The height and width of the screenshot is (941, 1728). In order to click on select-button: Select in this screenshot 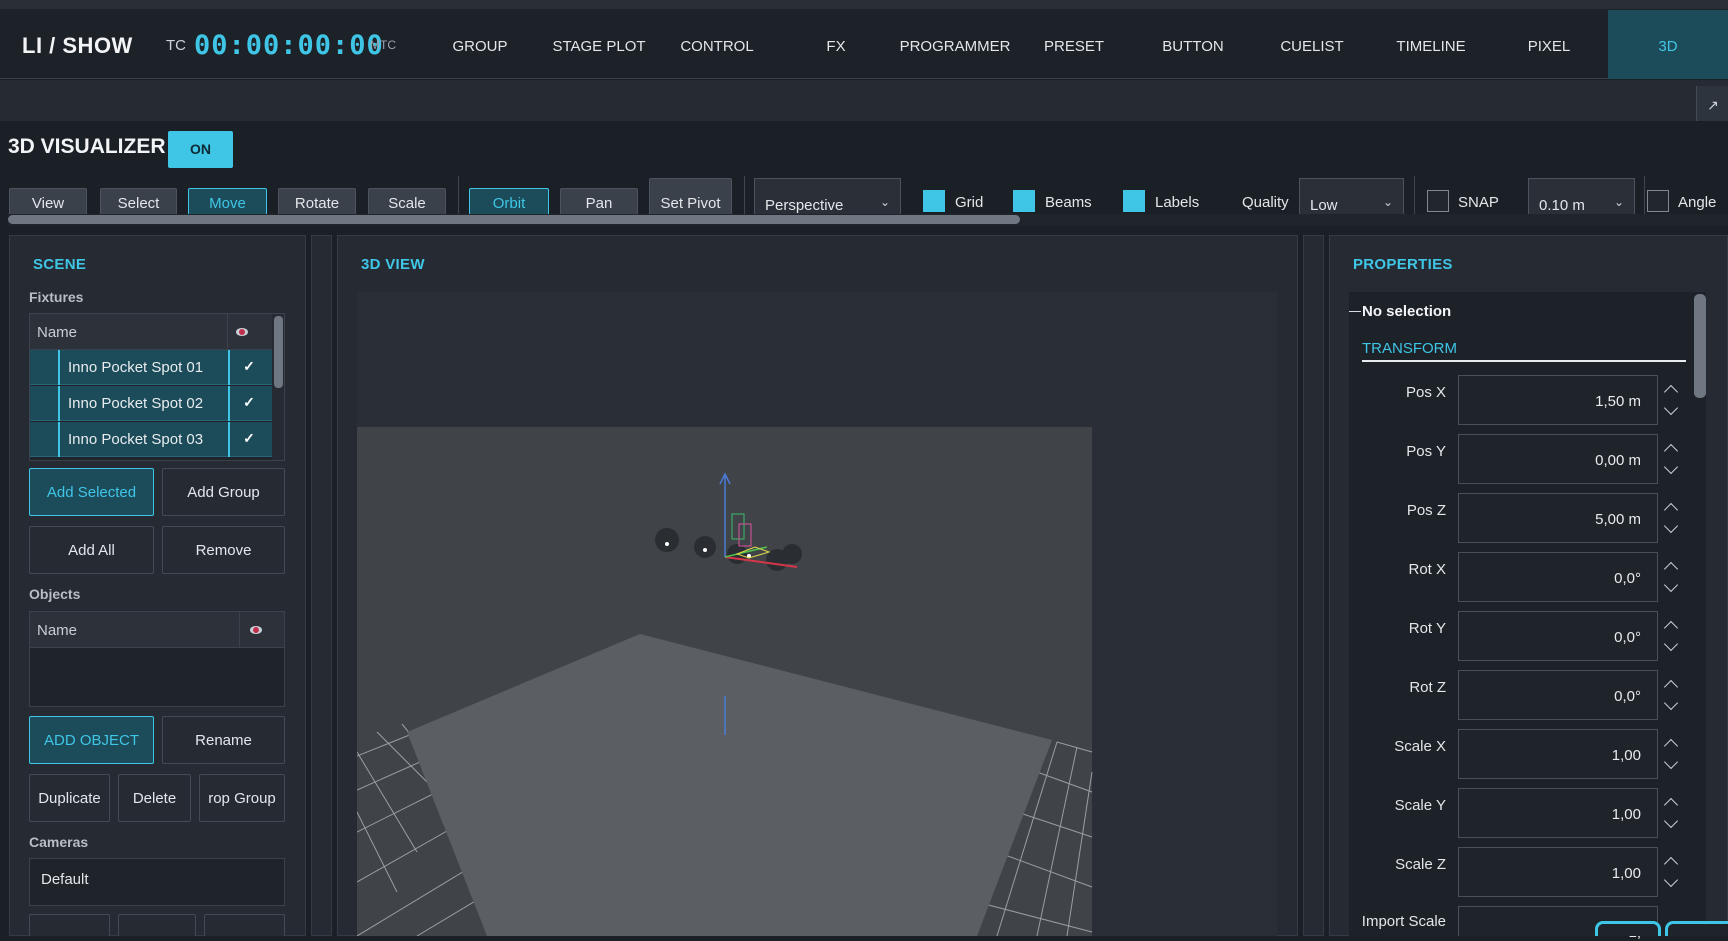, I will do `click(138, 201)`.